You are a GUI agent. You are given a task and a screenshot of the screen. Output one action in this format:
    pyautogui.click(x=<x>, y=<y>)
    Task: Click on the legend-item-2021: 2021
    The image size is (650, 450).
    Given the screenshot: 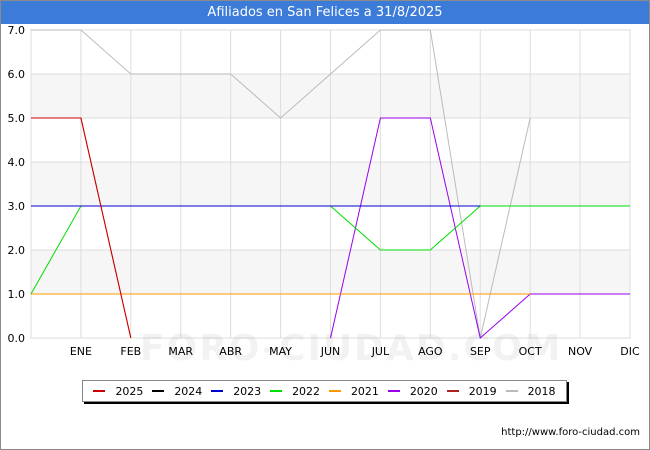 What is the action you would take?
    pyautogui.click(x=353, y=391)
    